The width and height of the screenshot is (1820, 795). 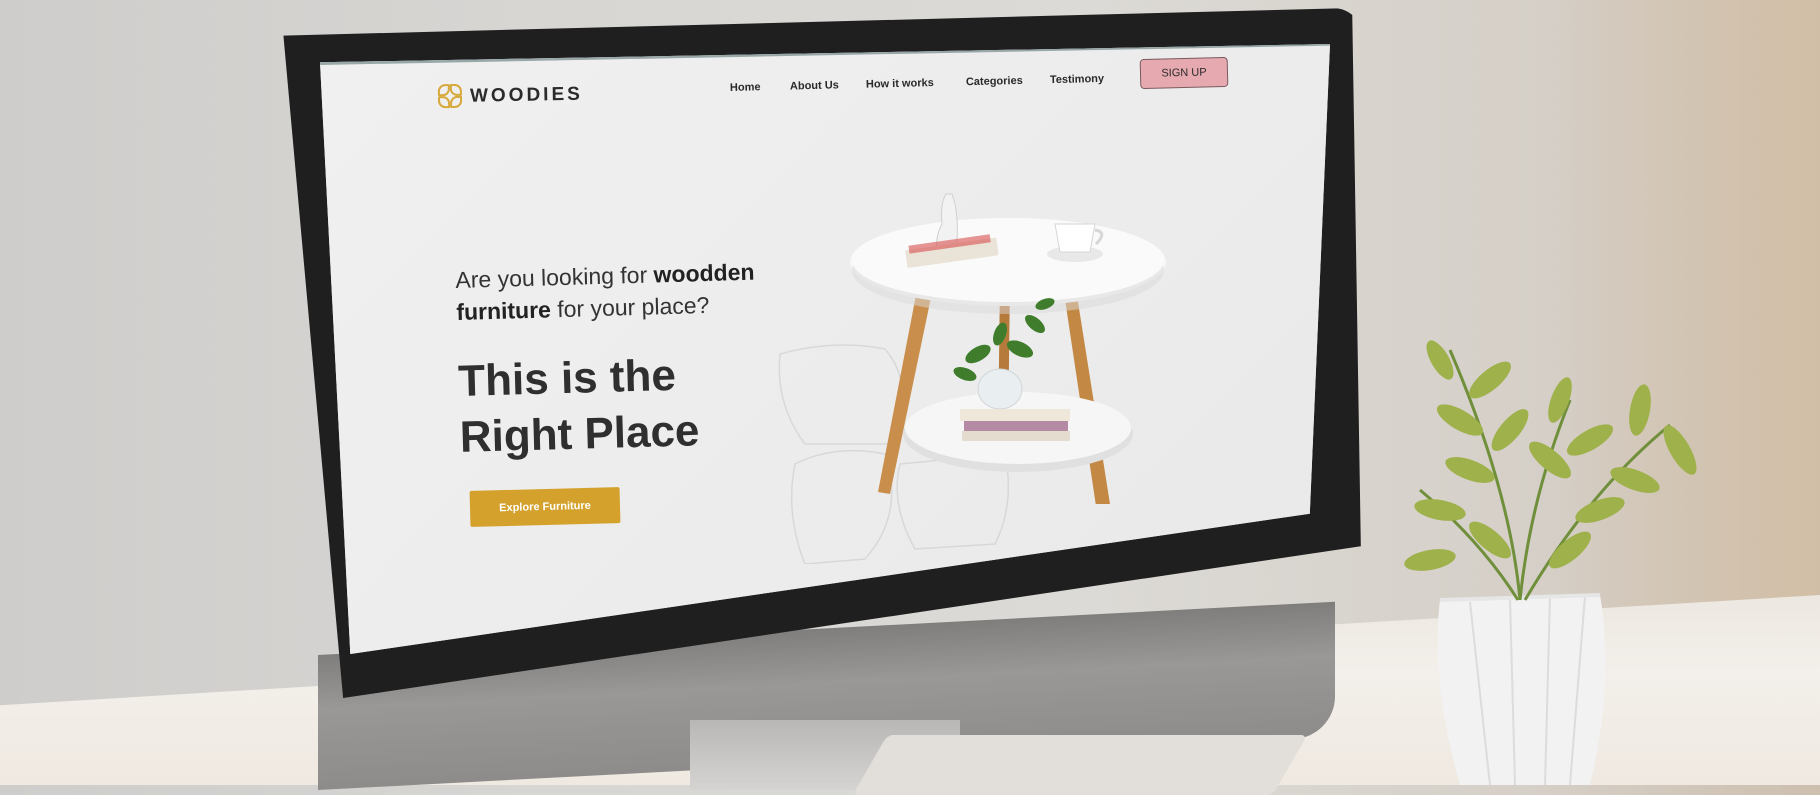 I want to click on nav-how-it-works: How it works, so click(x=900, y=84).